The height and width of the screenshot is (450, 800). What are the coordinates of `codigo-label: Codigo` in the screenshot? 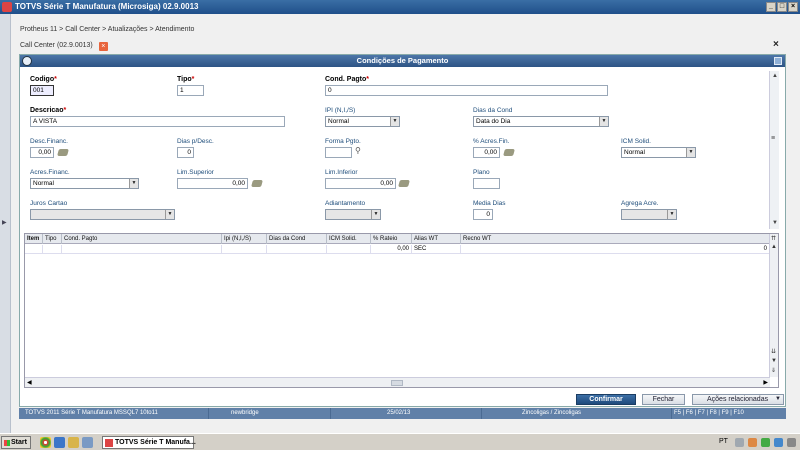 It's located at (42, 79).